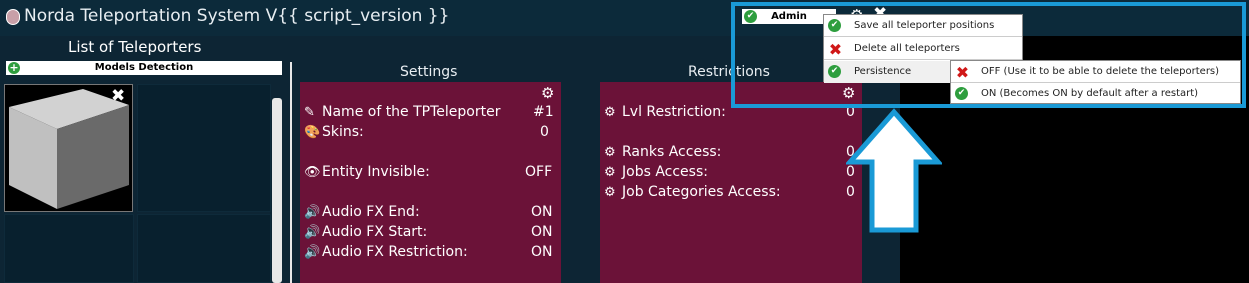  Describe the element at coordinates (312, 172) in the screenshot. I see `eye-icon: 👁` at that location.